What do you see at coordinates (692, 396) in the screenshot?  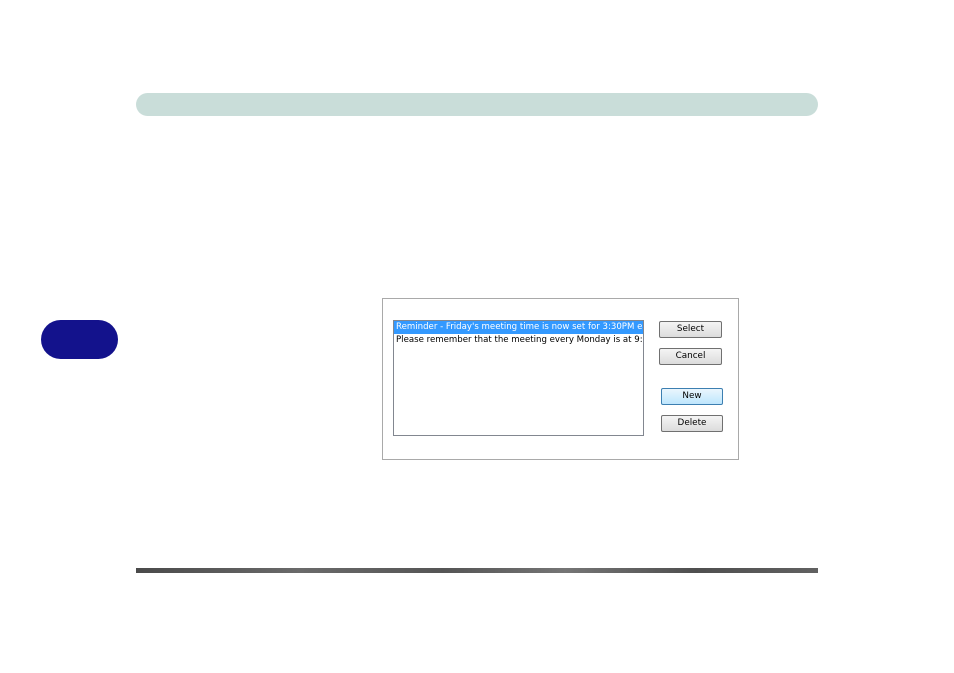 I see `new-button: New` at bounding box center [692, 396].